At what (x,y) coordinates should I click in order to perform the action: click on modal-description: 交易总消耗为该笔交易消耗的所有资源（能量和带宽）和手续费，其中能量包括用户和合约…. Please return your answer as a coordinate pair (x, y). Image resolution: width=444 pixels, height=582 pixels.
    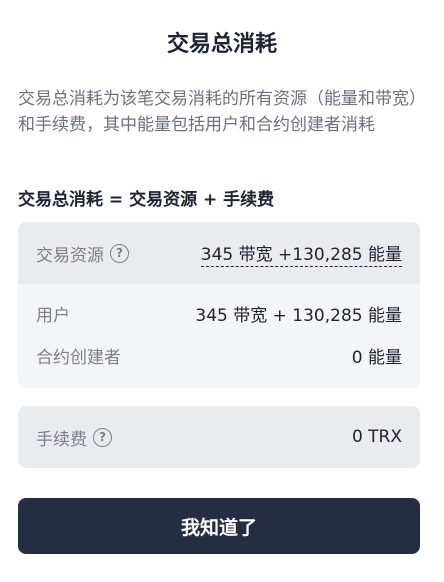
    Looking at the image, I should click on (218, 112).